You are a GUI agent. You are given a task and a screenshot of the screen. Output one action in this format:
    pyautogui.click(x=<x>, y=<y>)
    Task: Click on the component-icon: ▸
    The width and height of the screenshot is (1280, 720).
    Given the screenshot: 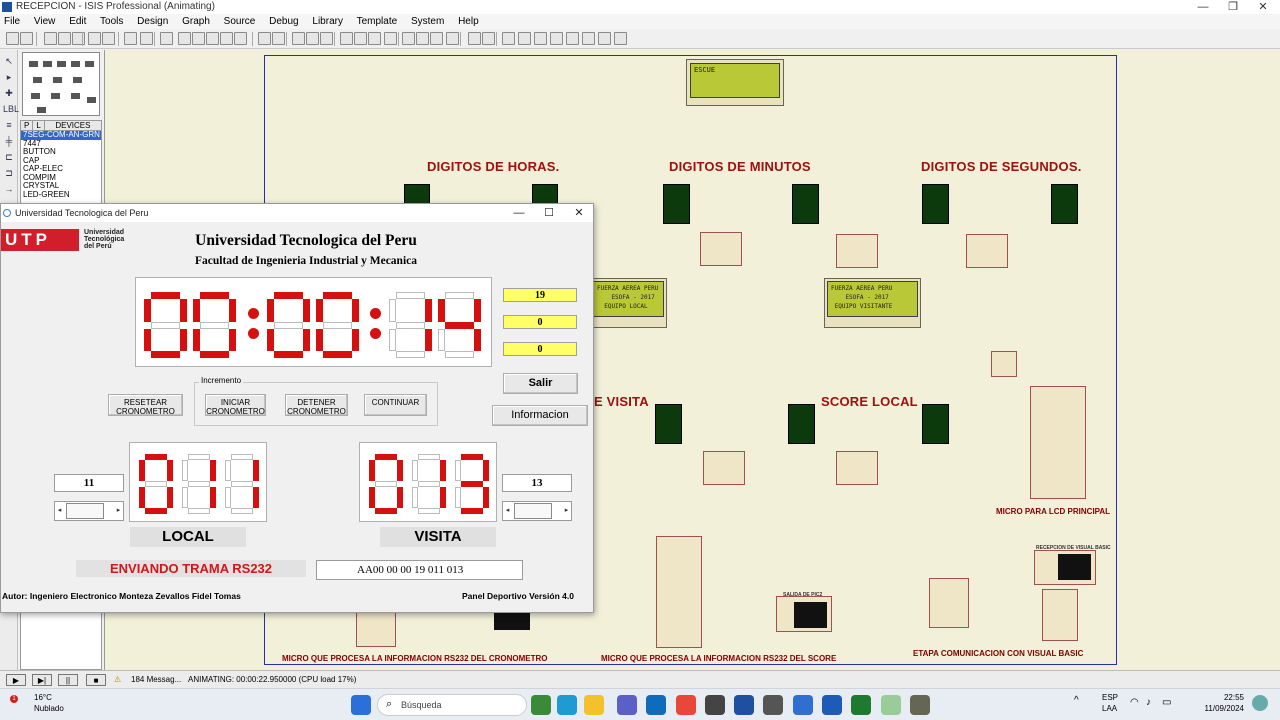 What is the action you would take?
    pyautogui.click(x=9, y=77)
    